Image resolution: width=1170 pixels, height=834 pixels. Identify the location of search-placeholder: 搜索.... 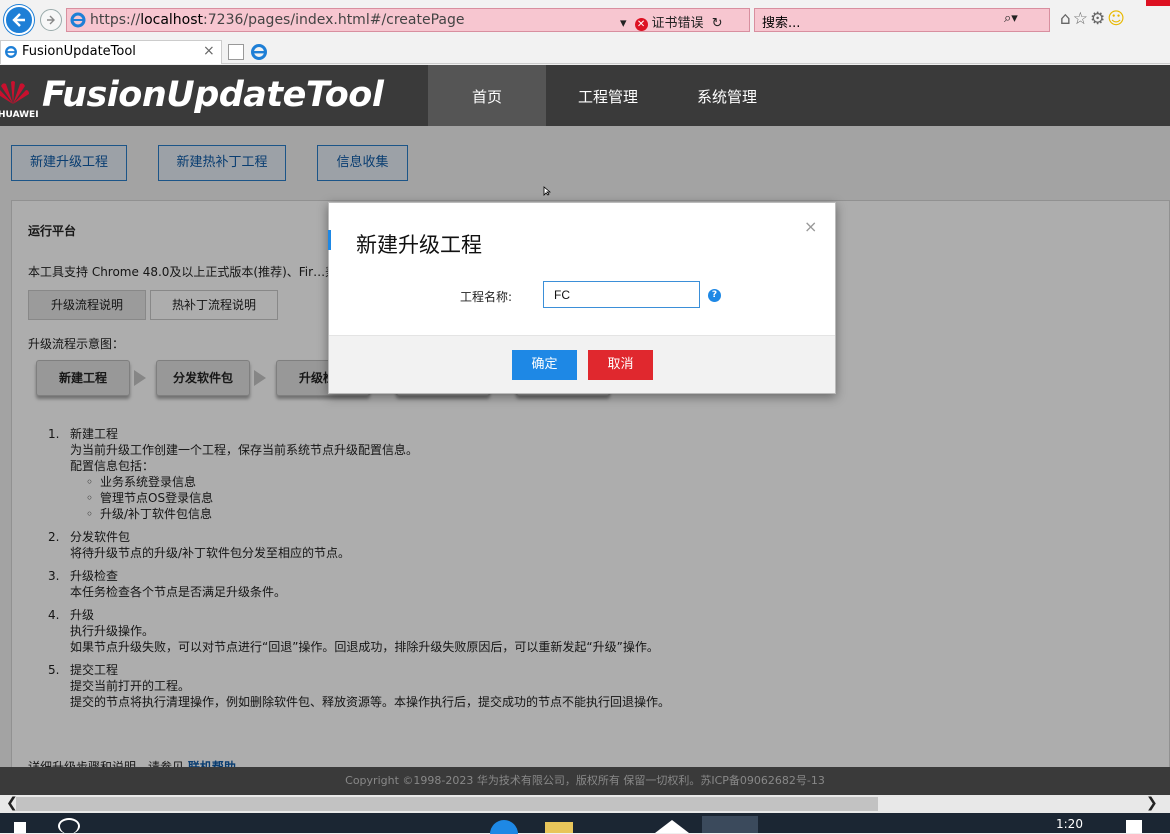
(781, 23).